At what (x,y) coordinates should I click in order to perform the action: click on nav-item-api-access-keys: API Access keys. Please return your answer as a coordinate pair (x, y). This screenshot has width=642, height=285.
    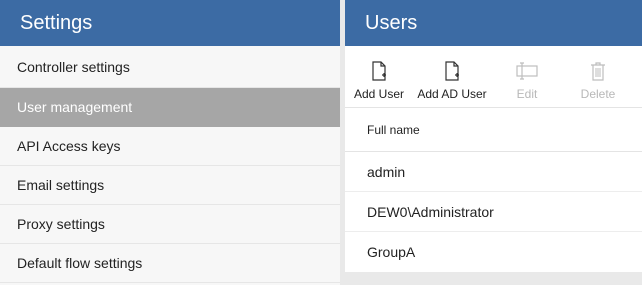
    Looking at the image, I should click on (170, 146).